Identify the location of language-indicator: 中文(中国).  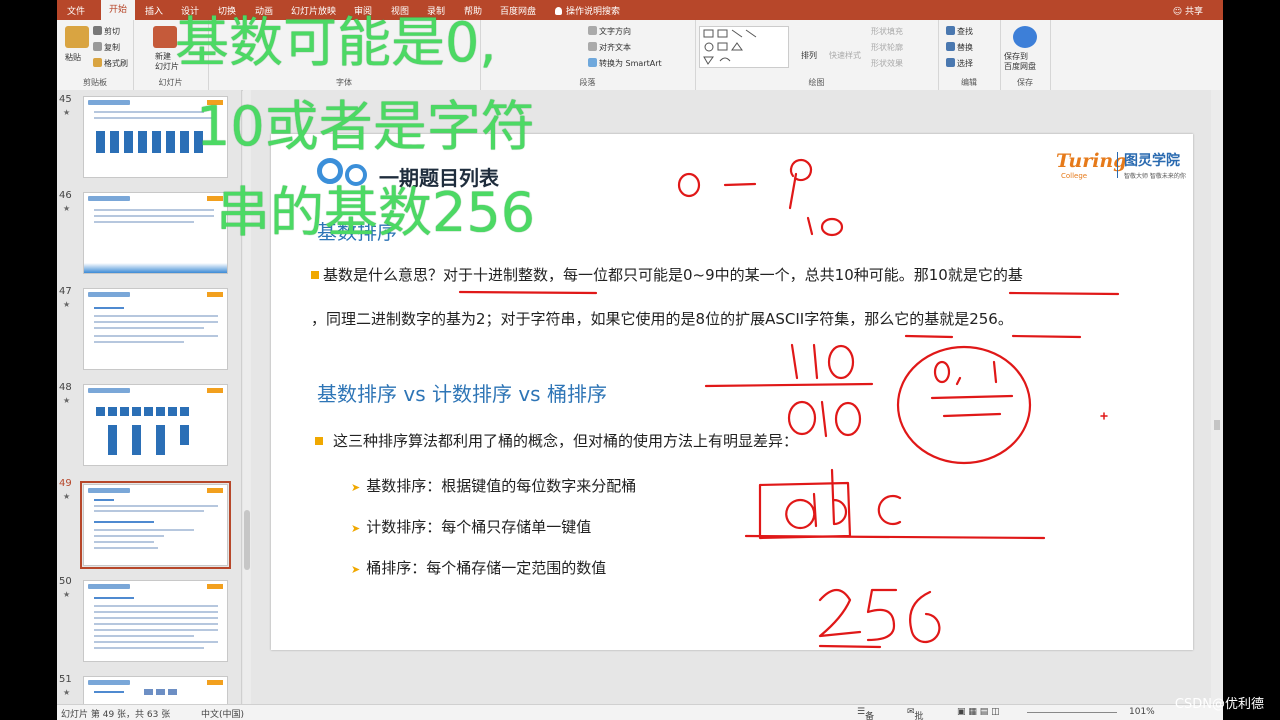
(222, 713).